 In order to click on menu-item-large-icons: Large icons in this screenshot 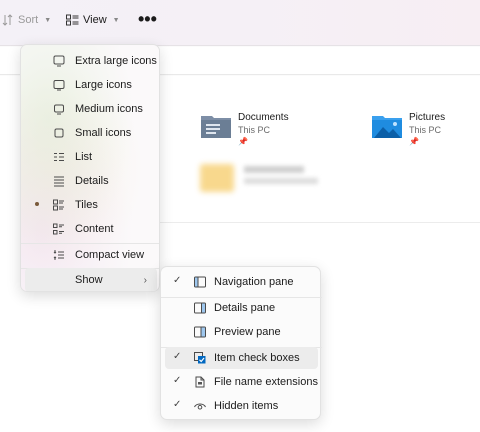, I will do `click(91, 85)`.